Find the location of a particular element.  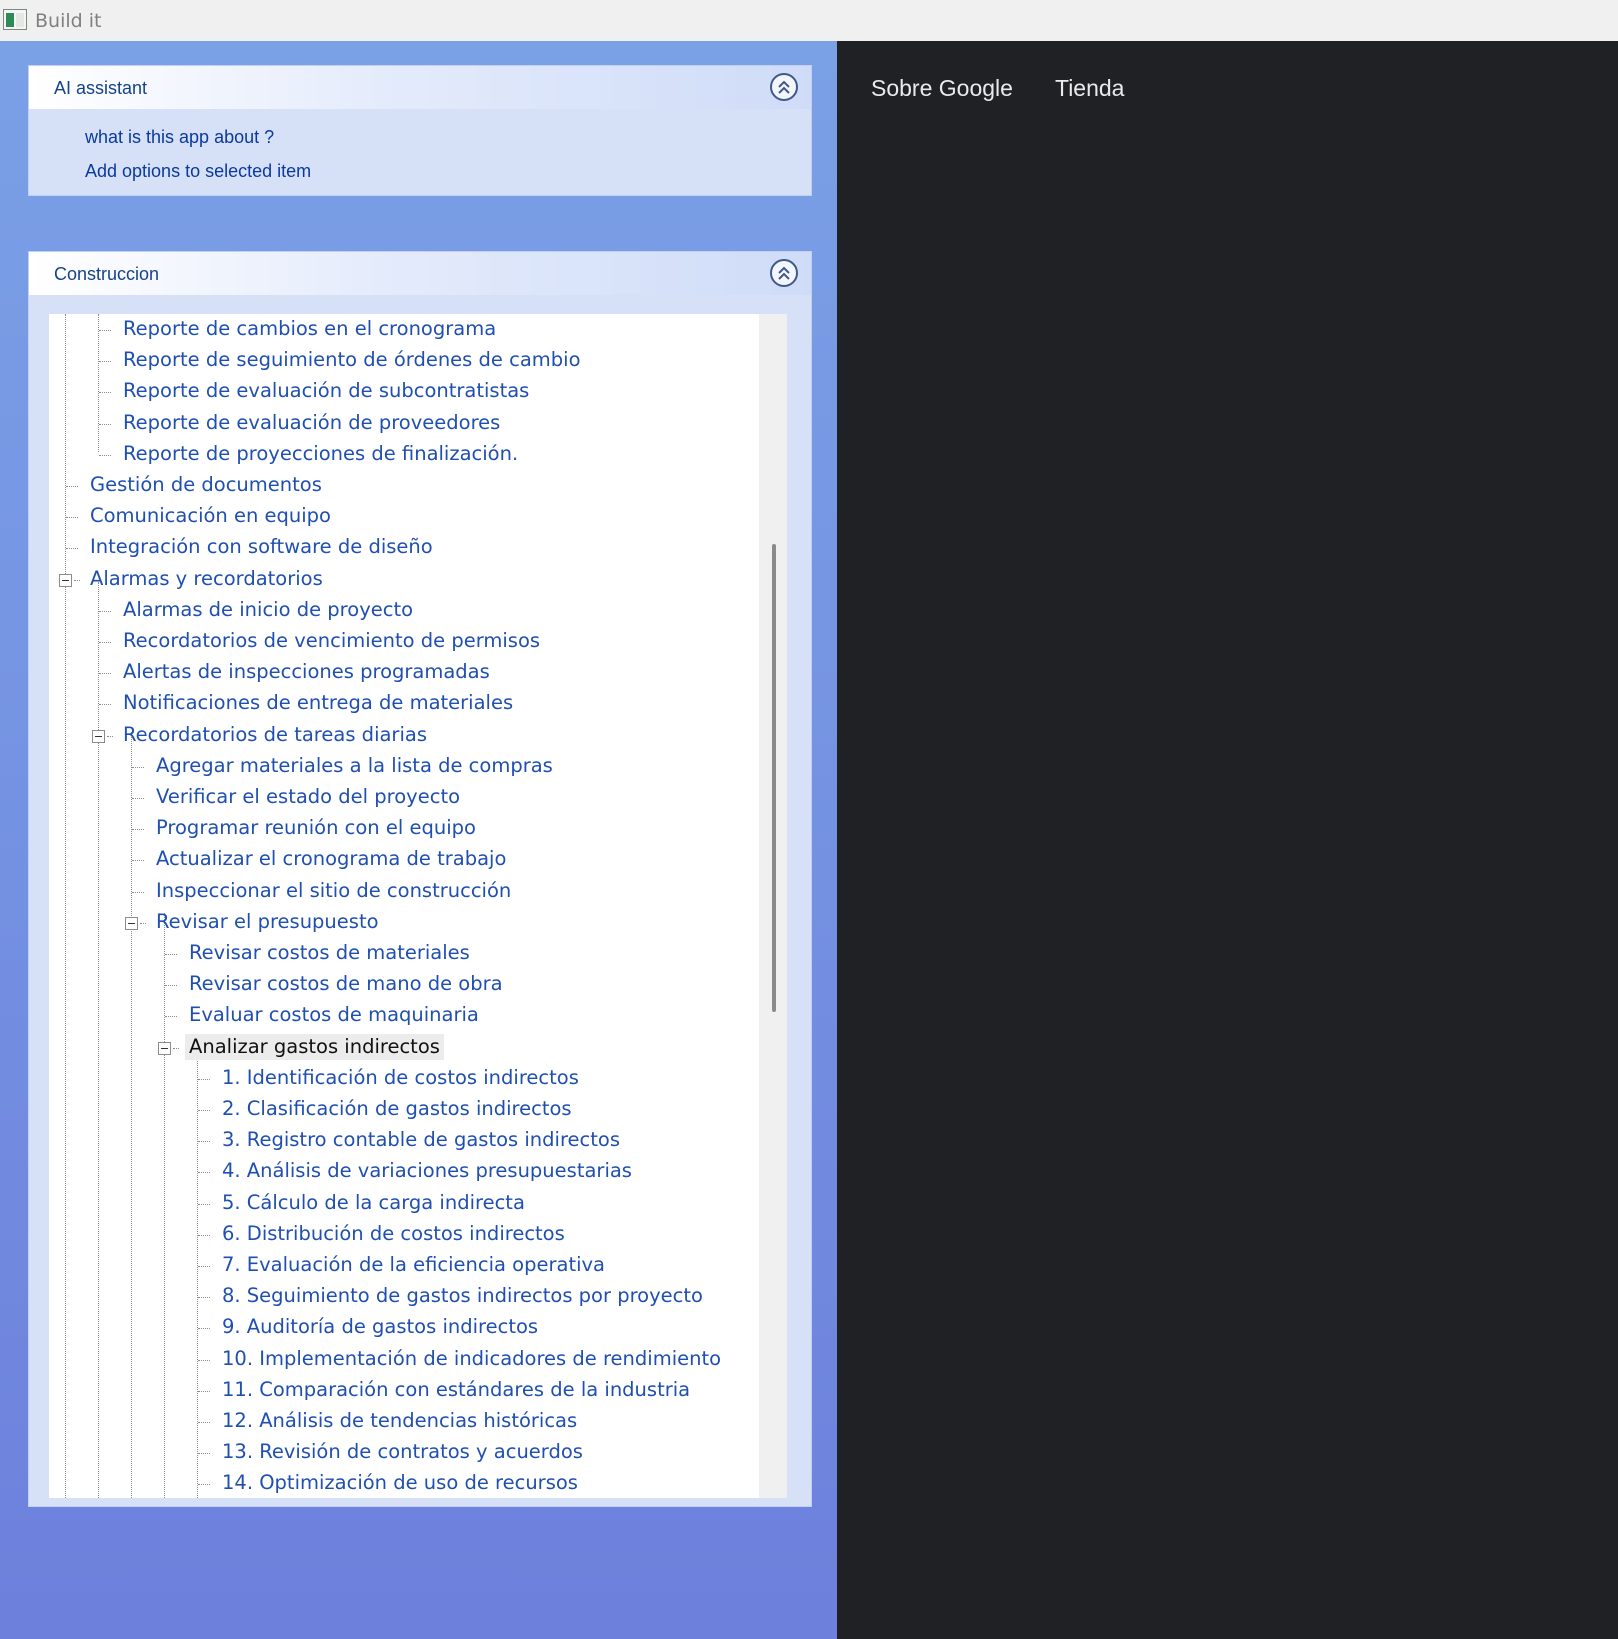

window-title: Build it is located at coordinates (68, 21).